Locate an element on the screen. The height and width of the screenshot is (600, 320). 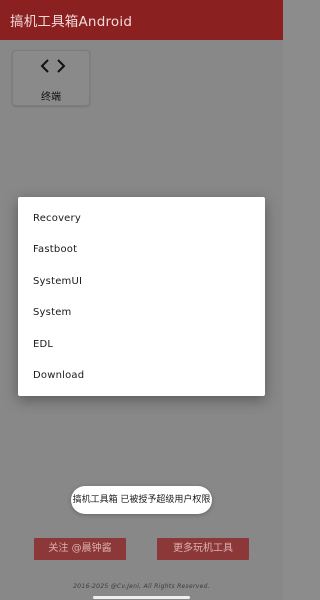
dialog-item-edl: EDL is located at coordinates (43, 345).